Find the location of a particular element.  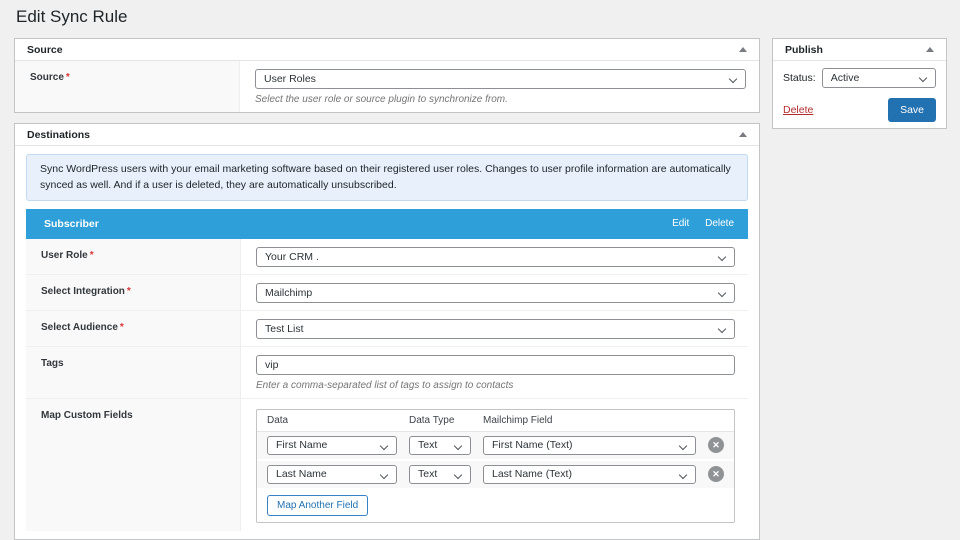

audience-select: Test List is located at coordinates (495, 328).